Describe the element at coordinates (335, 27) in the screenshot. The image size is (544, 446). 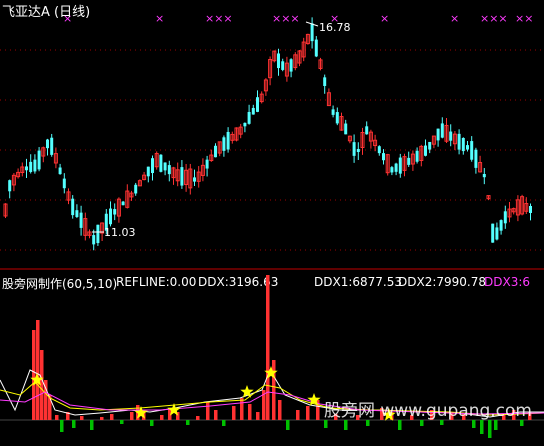
I see `high-label: 16.78` at that location.